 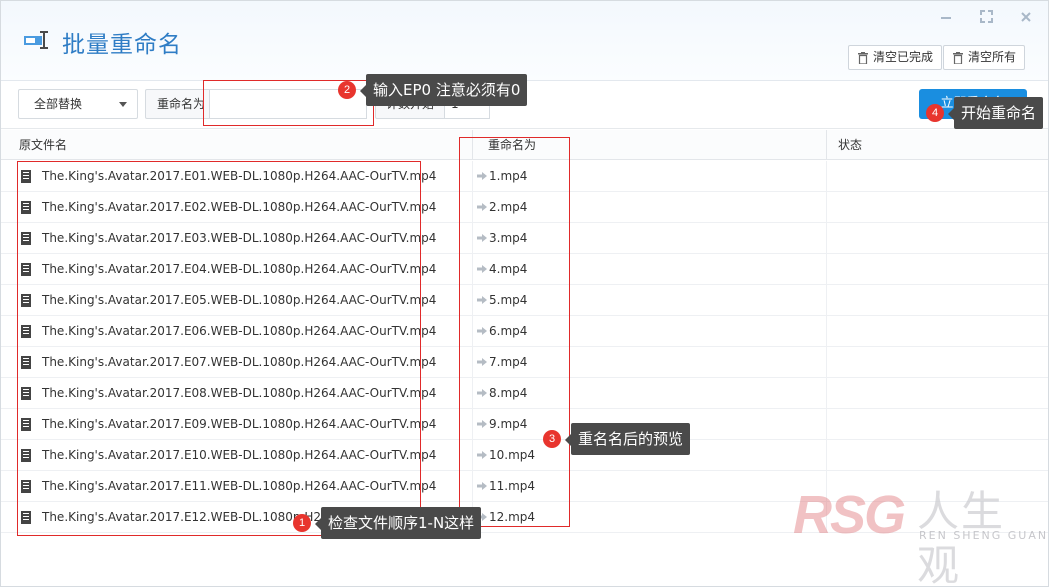 I want to click on maximize-icon, so click(x=986, y=18).